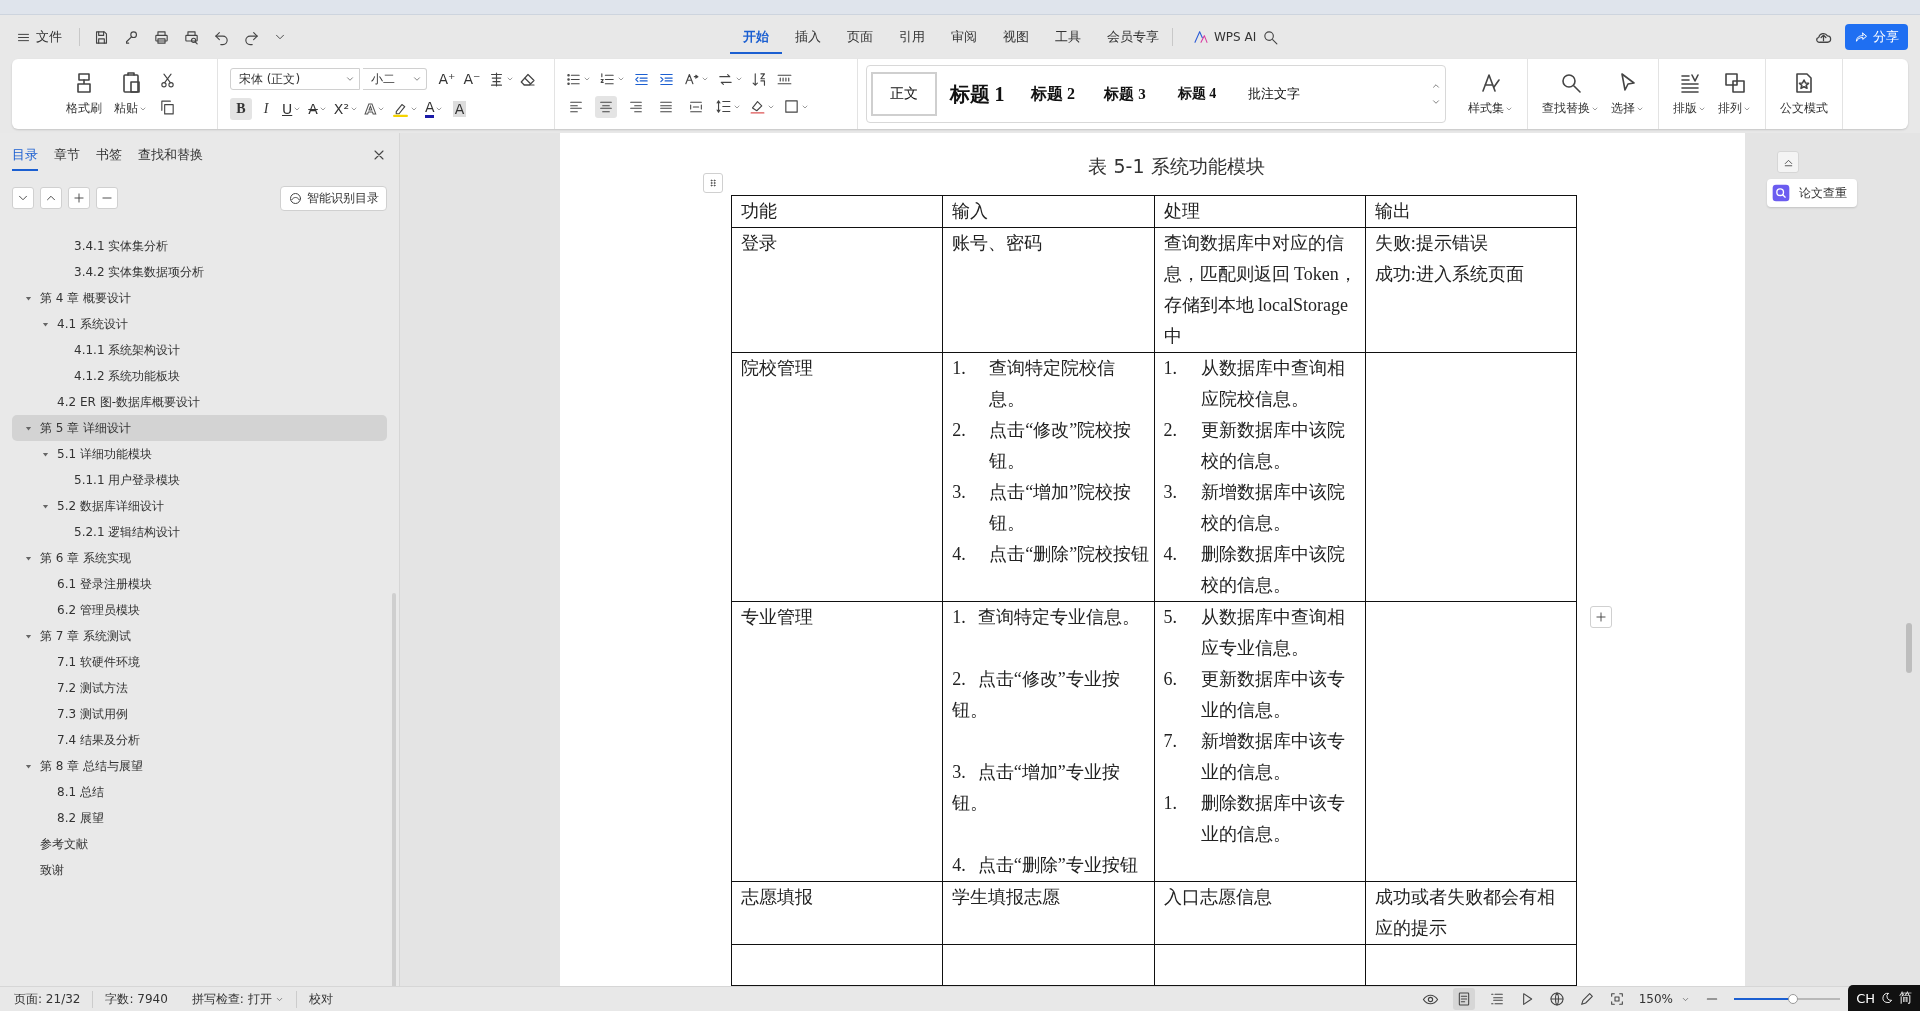 This screenshot has height=1011, width=1920. What do you see at coordinates (1793, 999) in the screenshot?
I see `slider-thumb` at bounding box center [1793, 999].